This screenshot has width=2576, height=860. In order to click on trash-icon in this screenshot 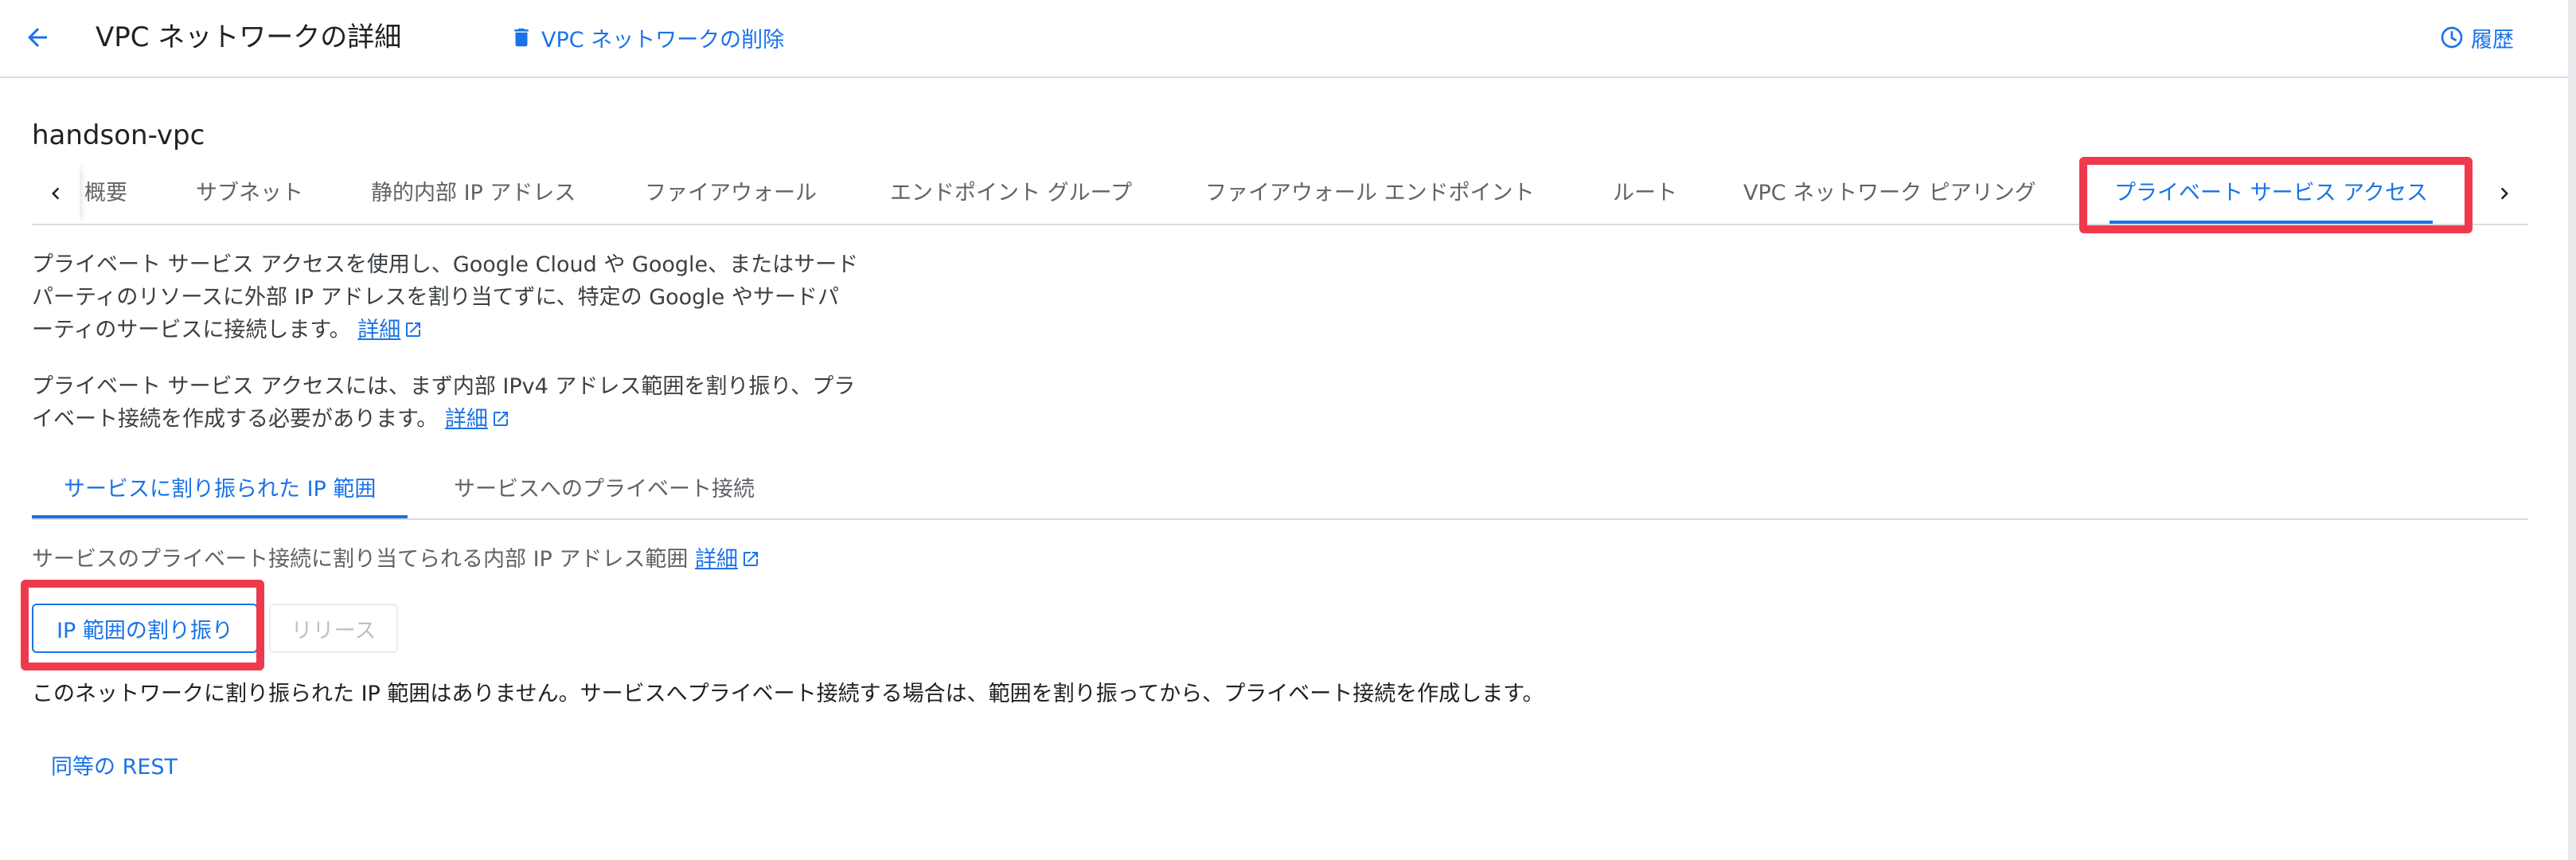, I will do `click(521, 37)`.